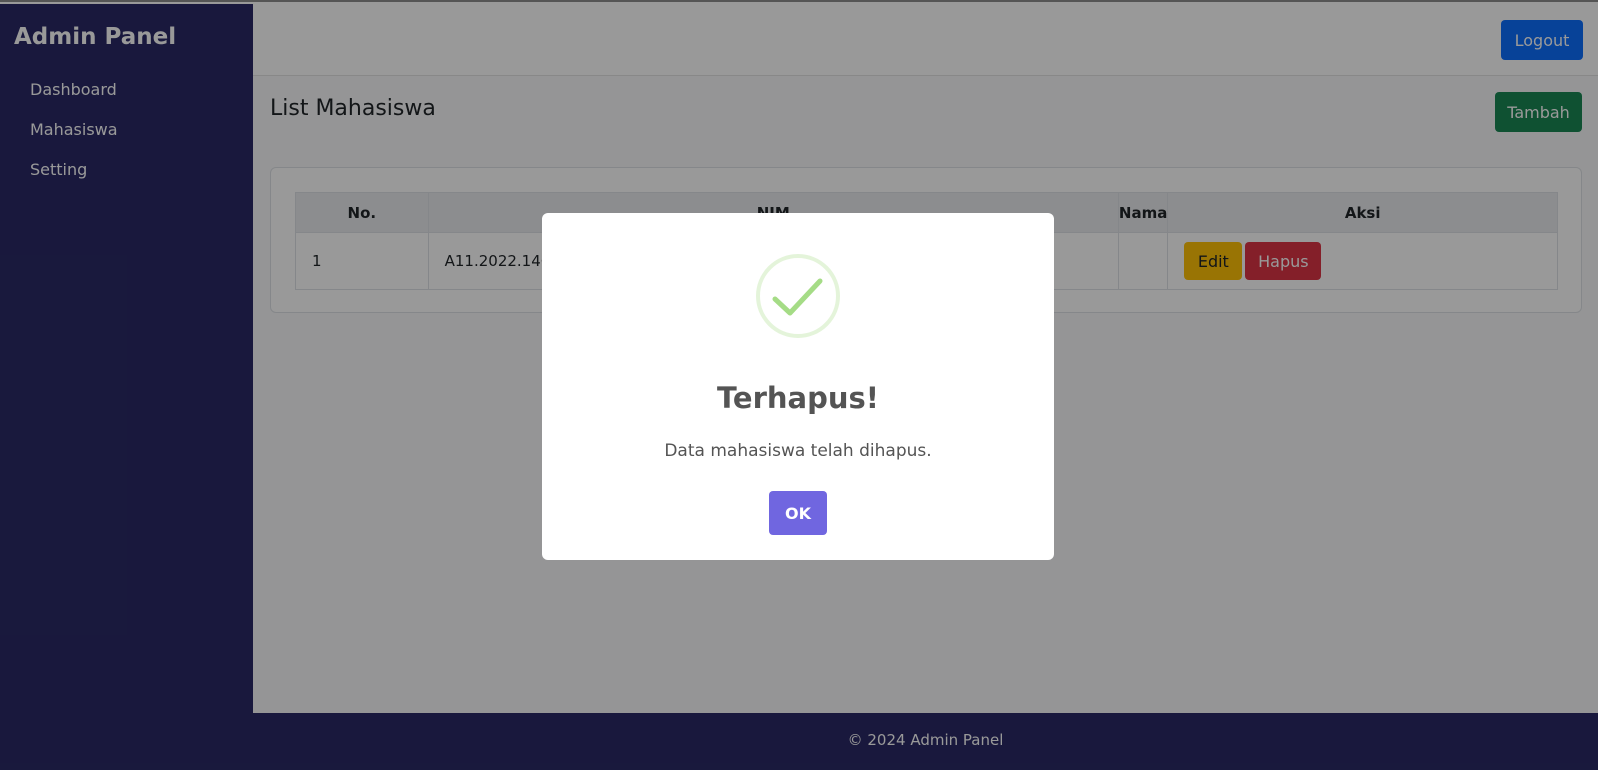  I want to click on success-check-icon, so click(798, 296).